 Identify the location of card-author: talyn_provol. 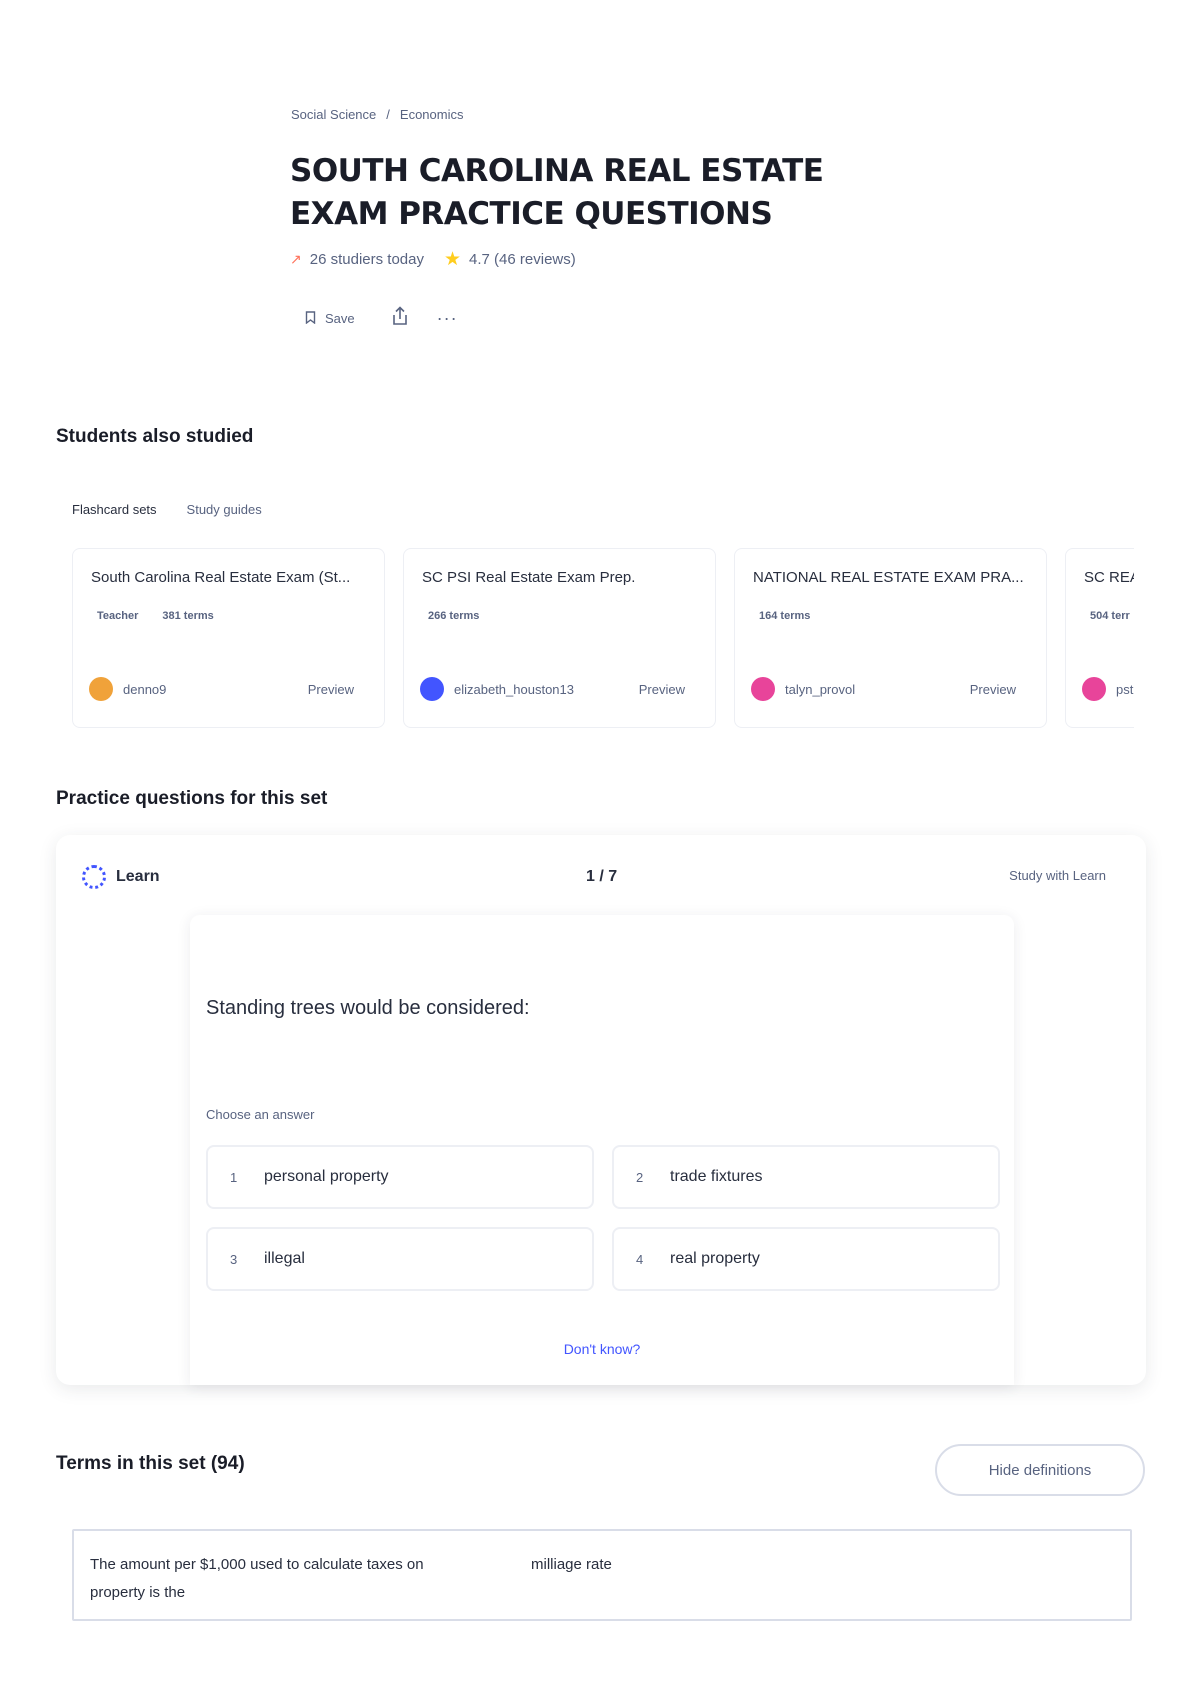
(877, 689).